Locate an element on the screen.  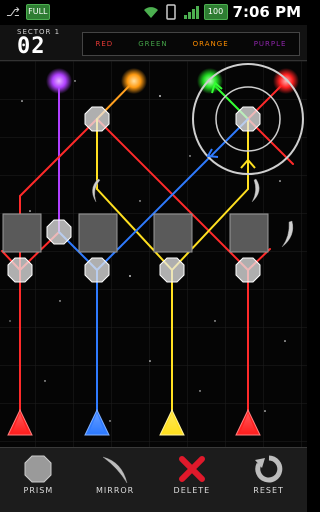
mirror-tool-label: MIRROR is located at coordinates (115, 490).